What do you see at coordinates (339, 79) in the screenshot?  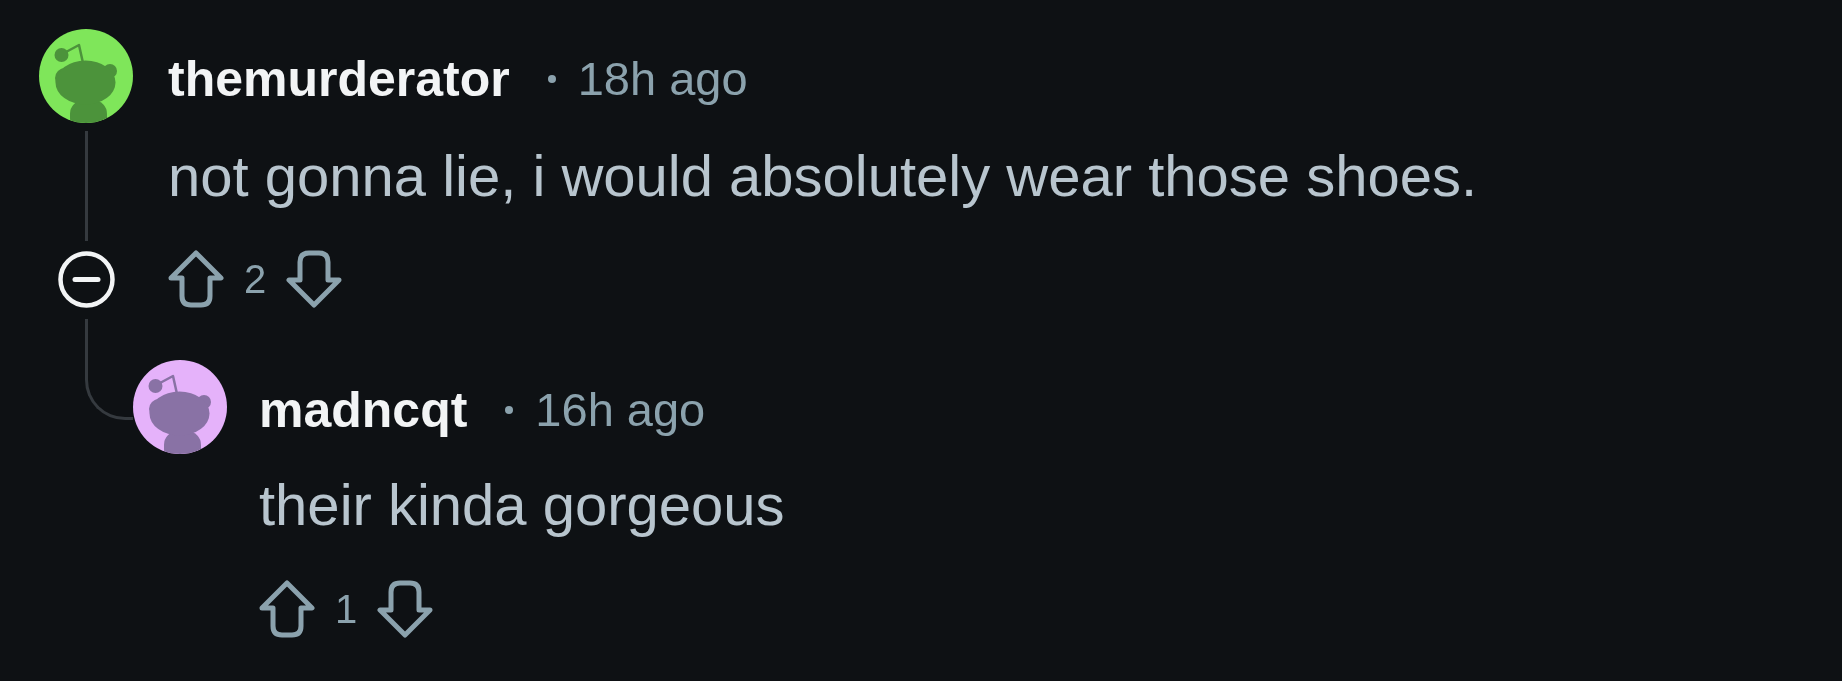 I see `username: themurderator` at bounding box center [339, 79].